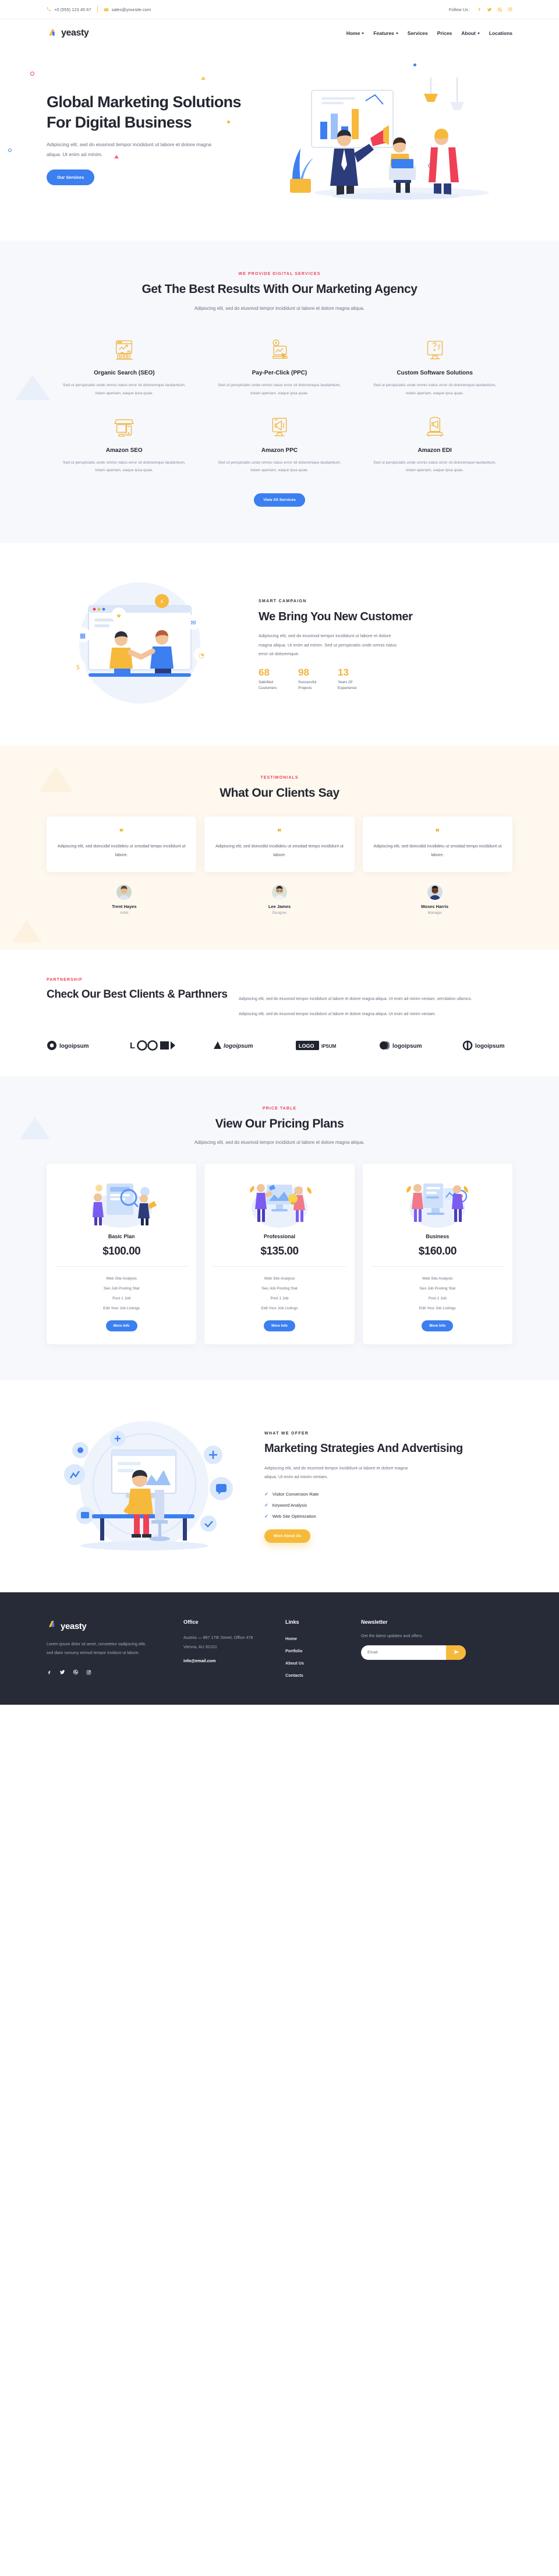 The image size is (559, 2576). Describe the element at coordinates (279, 778) in the screenshot. I see `testimonials-eyebrow: TESTIMONIALS` at that location.